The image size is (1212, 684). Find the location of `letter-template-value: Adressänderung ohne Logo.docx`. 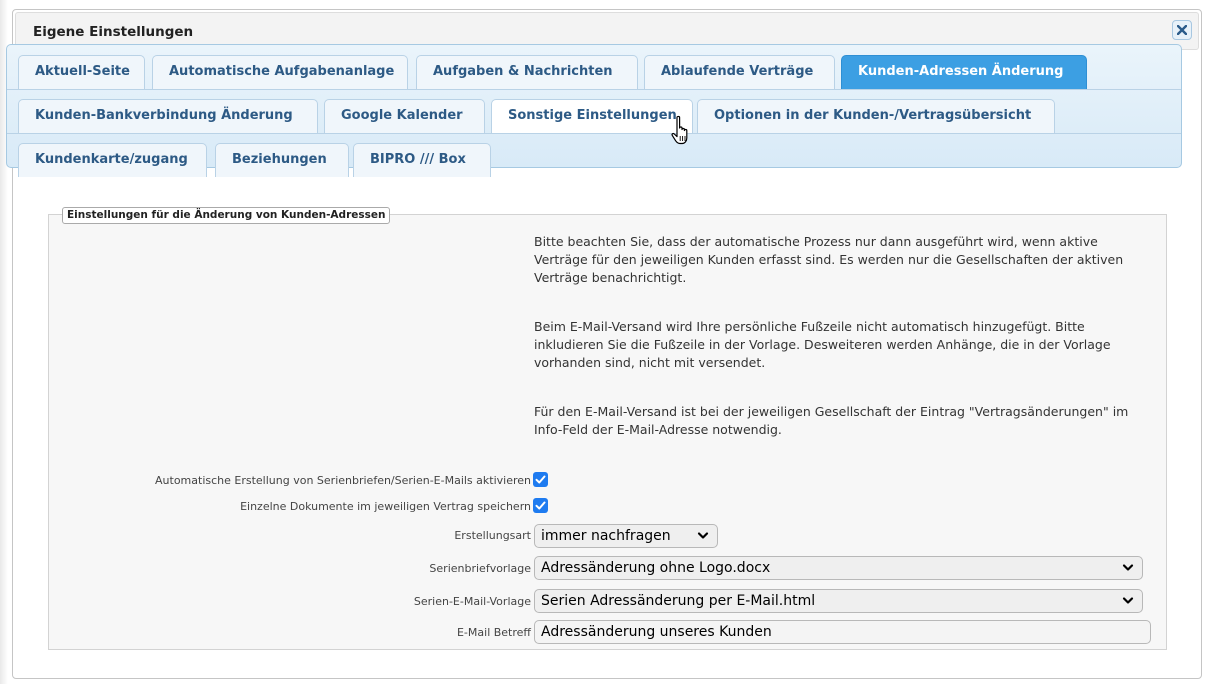

letter-template-value: Adressänderung ohne Logo.docx is located at coordinates (656, 568).